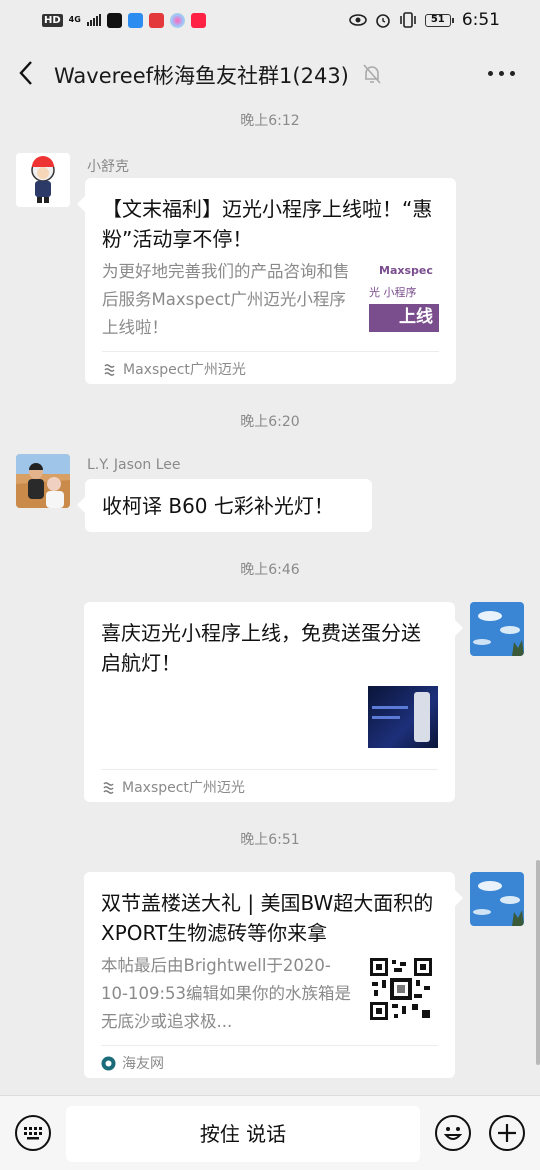 This screenshot has height=1170, width=540. Describe the element at coordinates (143, 1064) in the screenshot. I see `source-name: 海友网` at that location.